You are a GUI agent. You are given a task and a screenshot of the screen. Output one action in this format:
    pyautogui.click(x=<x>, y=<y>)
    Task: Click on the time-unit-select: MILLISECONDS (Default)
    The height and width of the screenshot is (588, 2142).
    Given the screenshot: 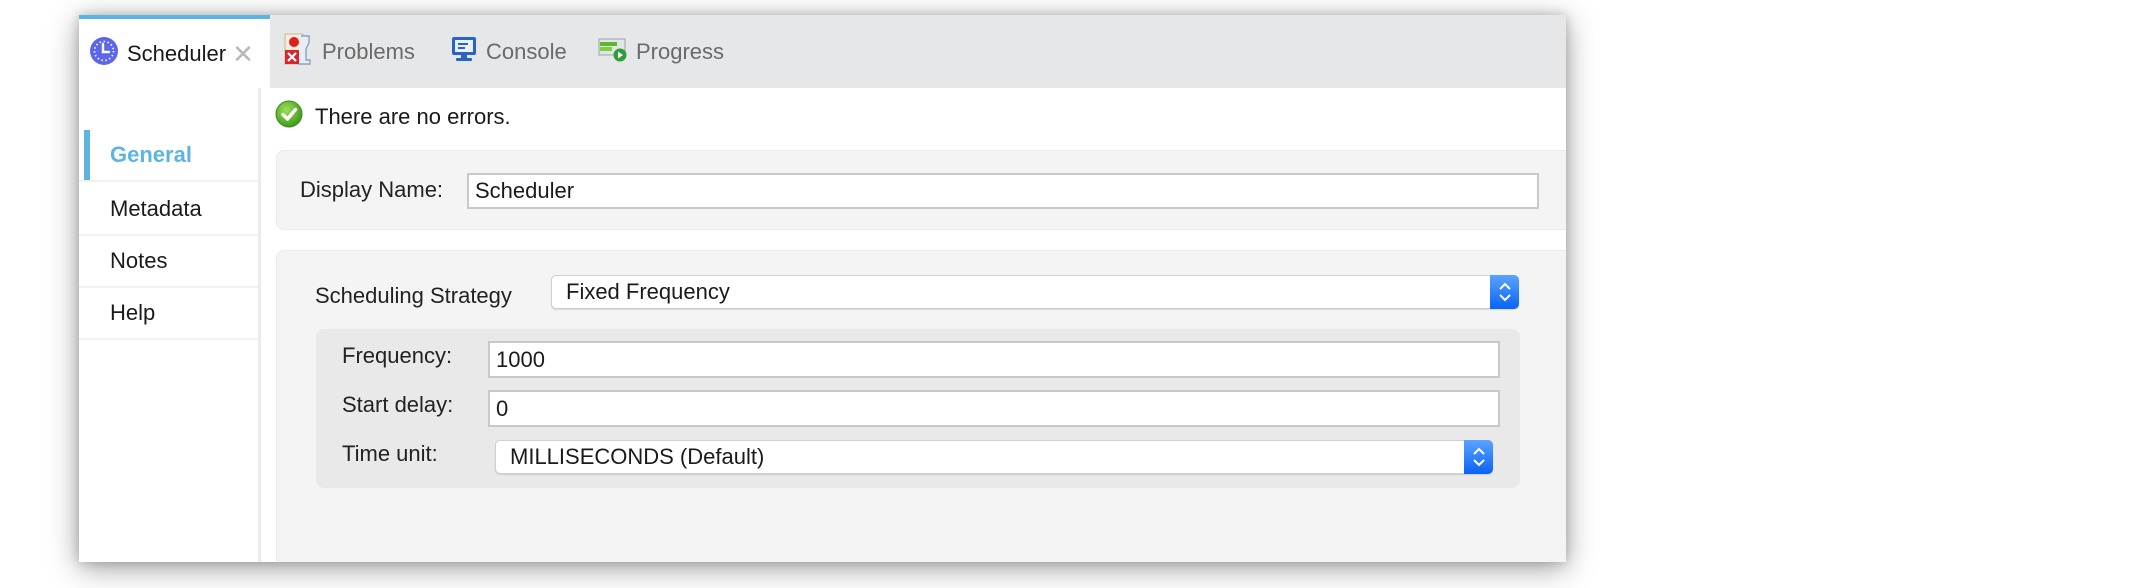 What is the action you would take?
    pyautogui.click(x=994, y=457)
    